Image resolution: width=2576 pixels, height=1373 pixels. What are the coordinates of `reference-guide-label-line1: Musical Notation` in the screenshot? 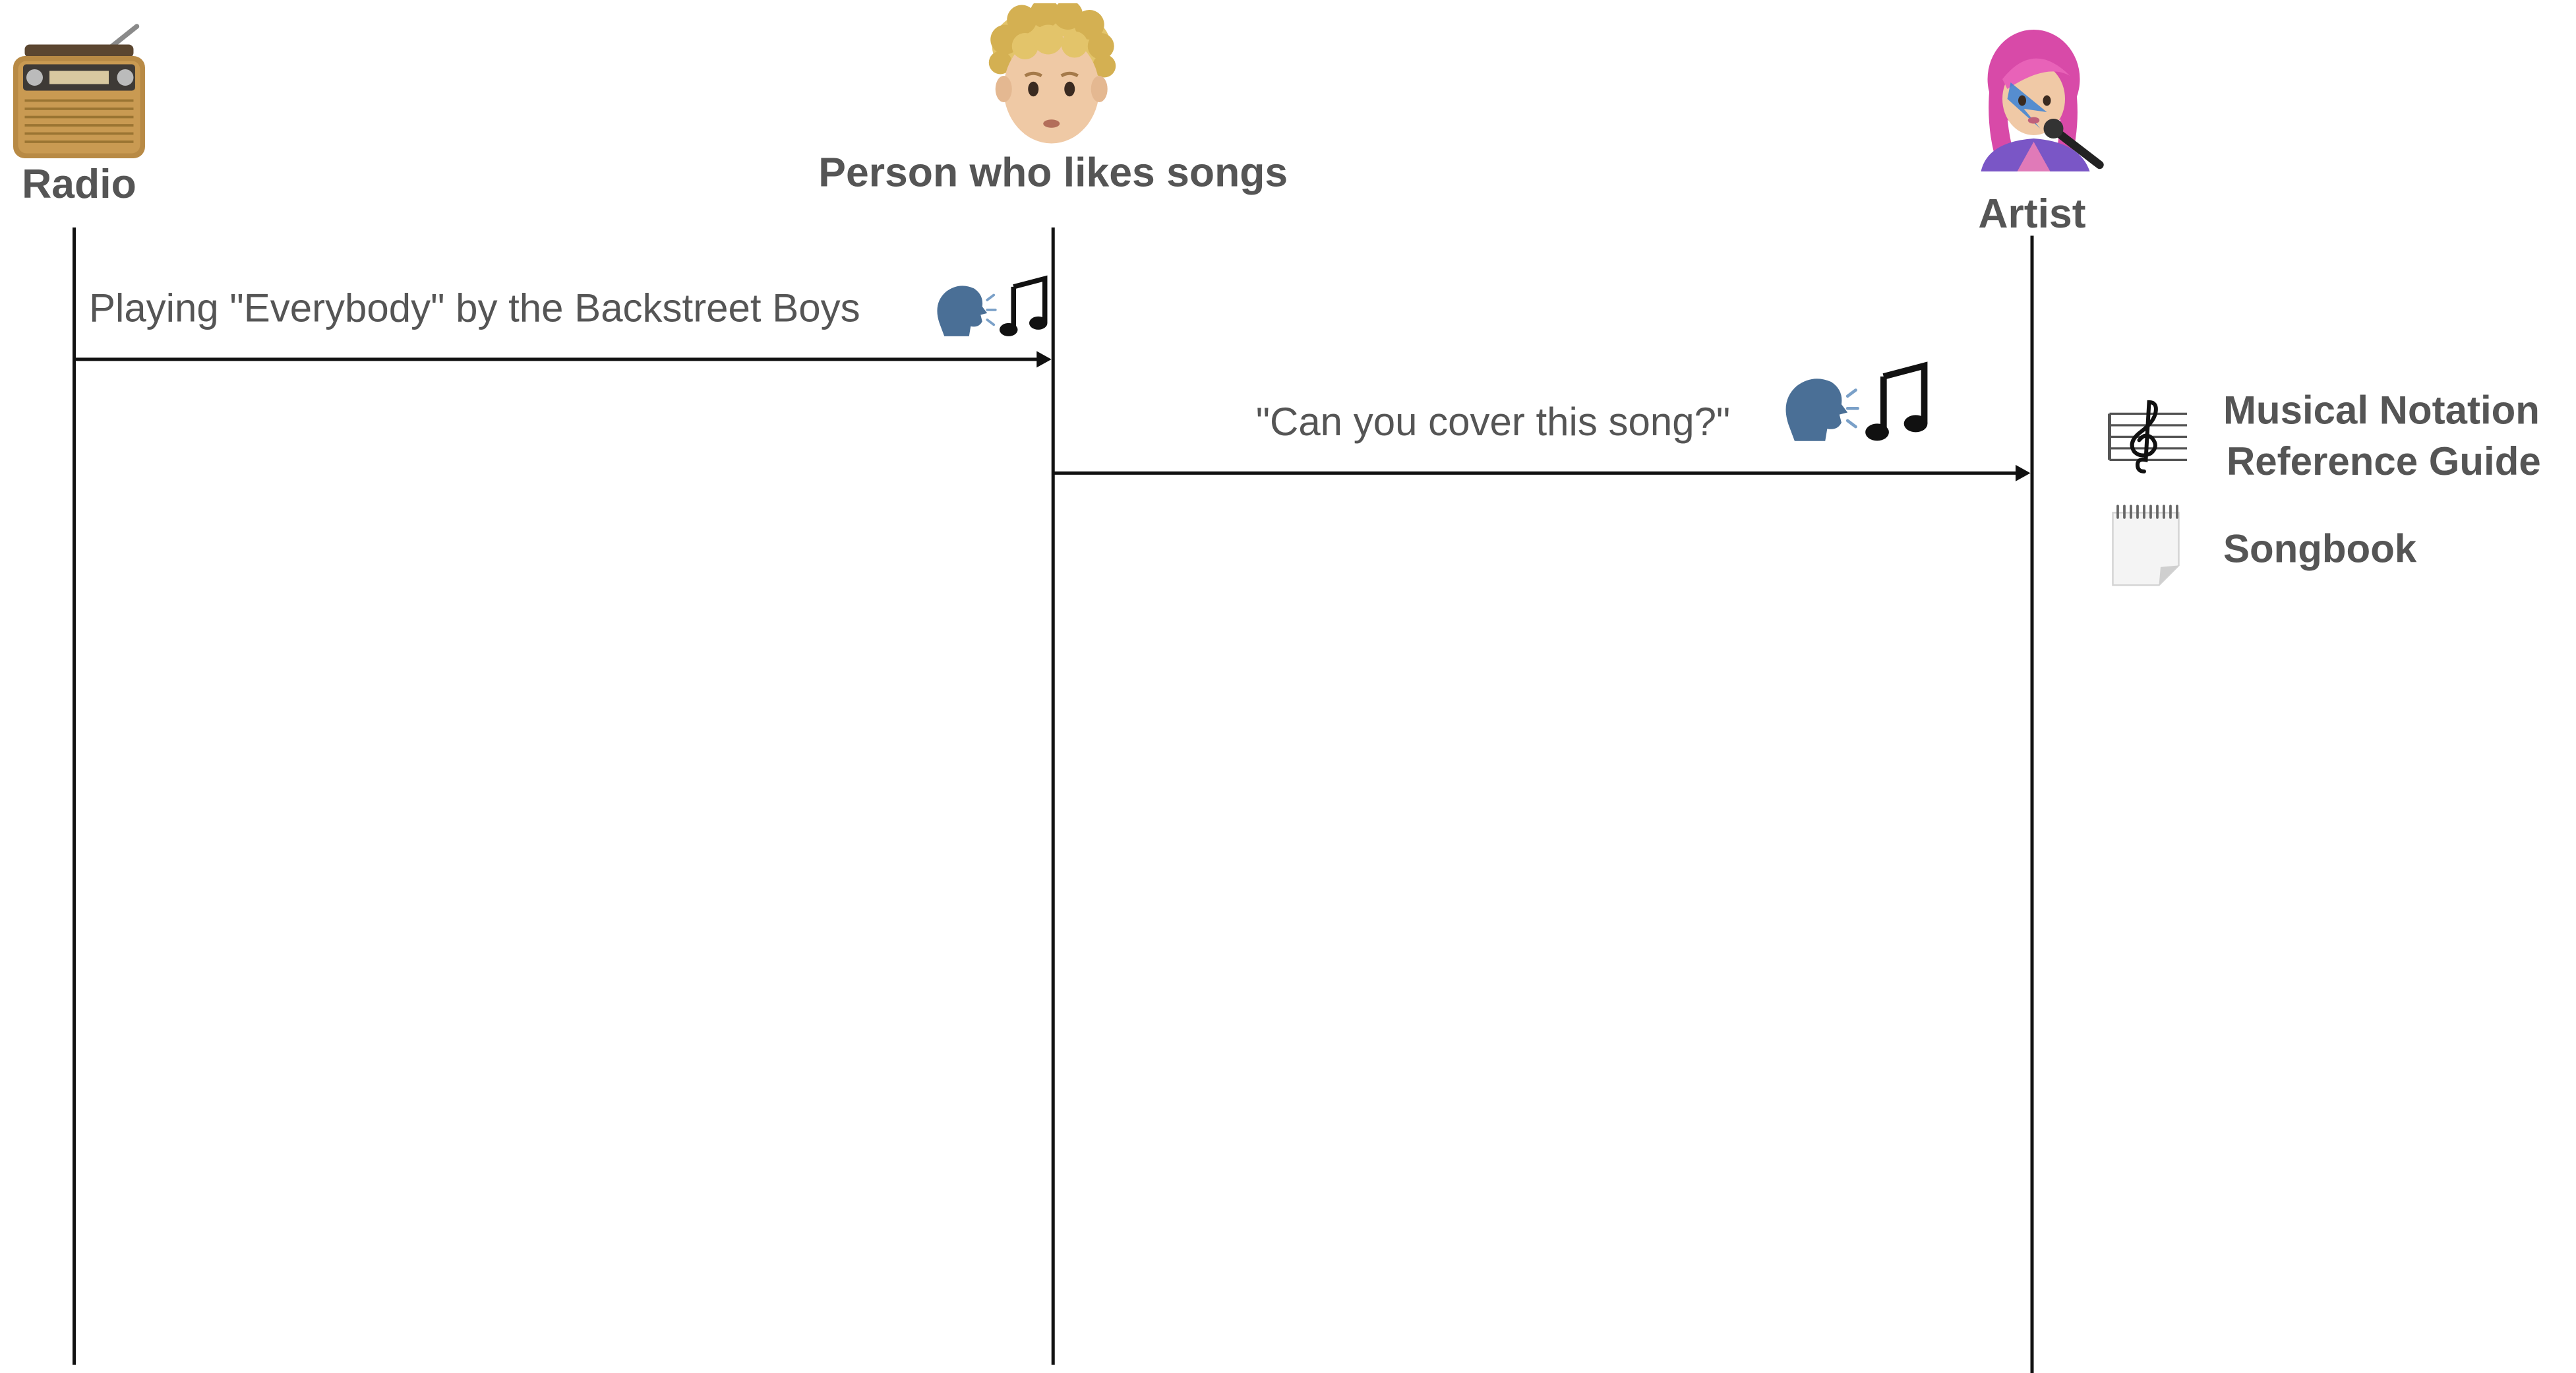 It's located at (2381, 411).